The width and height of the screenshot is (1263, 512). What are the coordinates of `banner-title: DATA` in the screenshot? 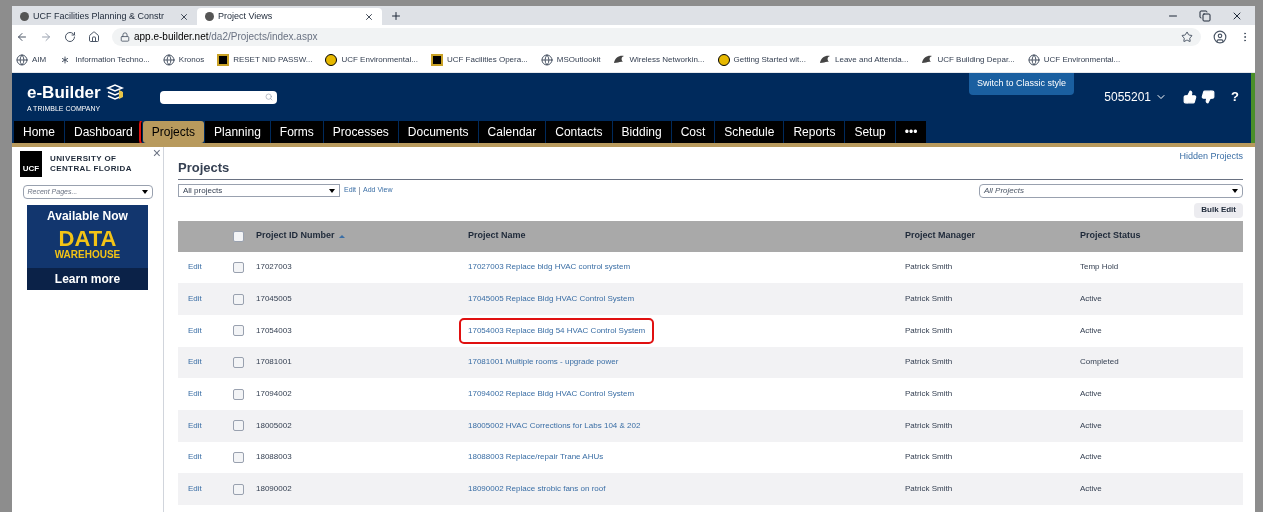 It's located at (87, 239).